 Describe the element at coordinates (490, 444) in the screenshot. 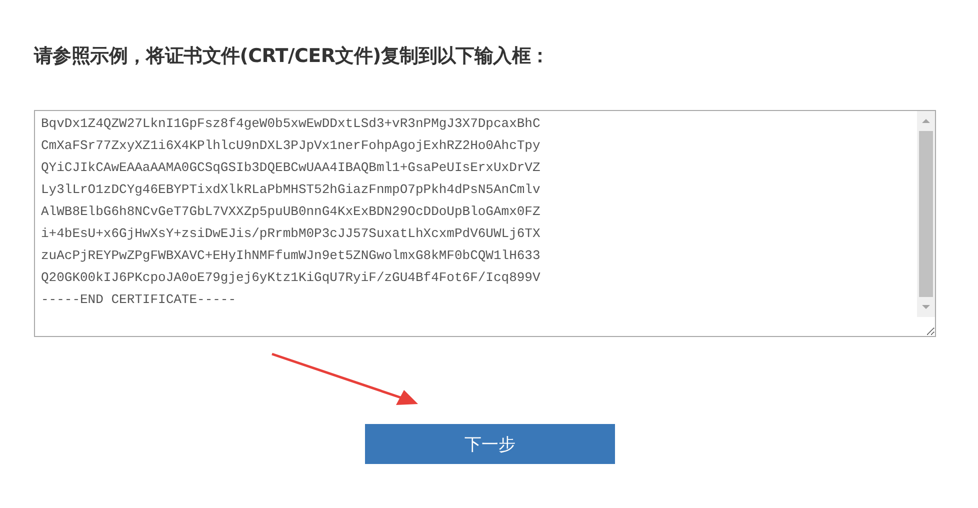

I see `next-step-button: 下一步` at that location.